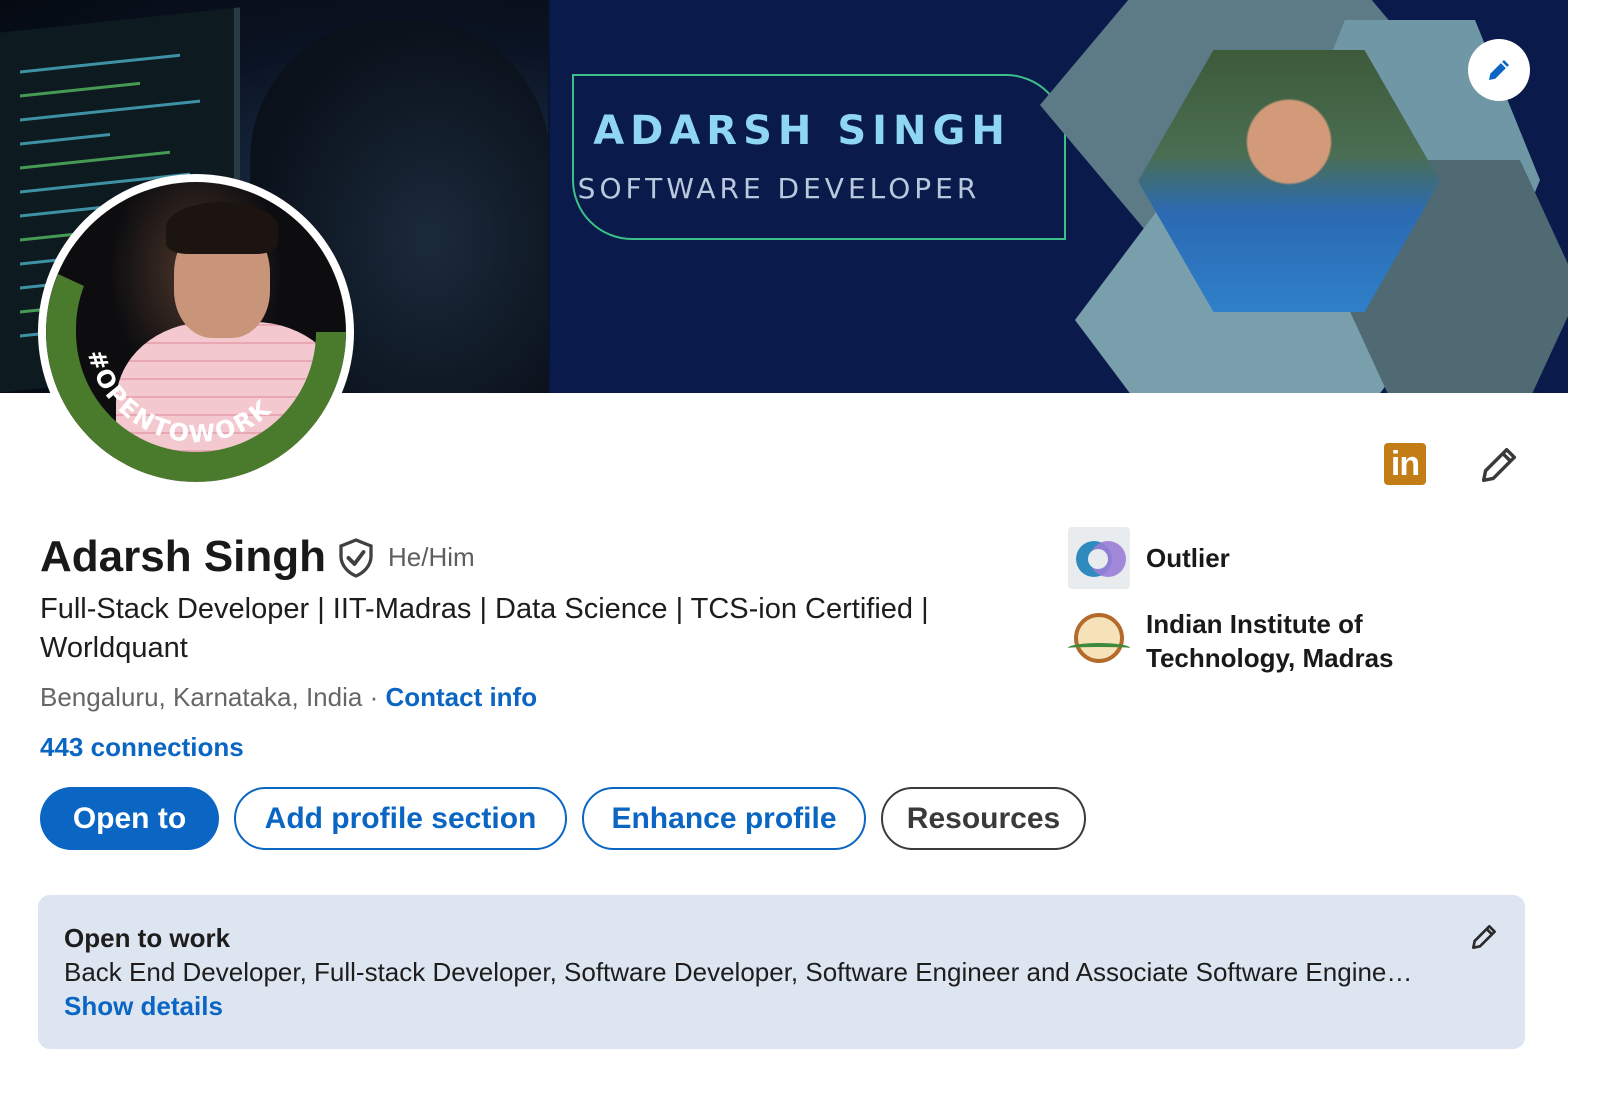 The height and width of the screenshot is (1115, 1599). What do you see at coordinates (183, 556) in the screenshot?
I see `profile-name: Adarsh Singh` at bounding box center [183, 556].